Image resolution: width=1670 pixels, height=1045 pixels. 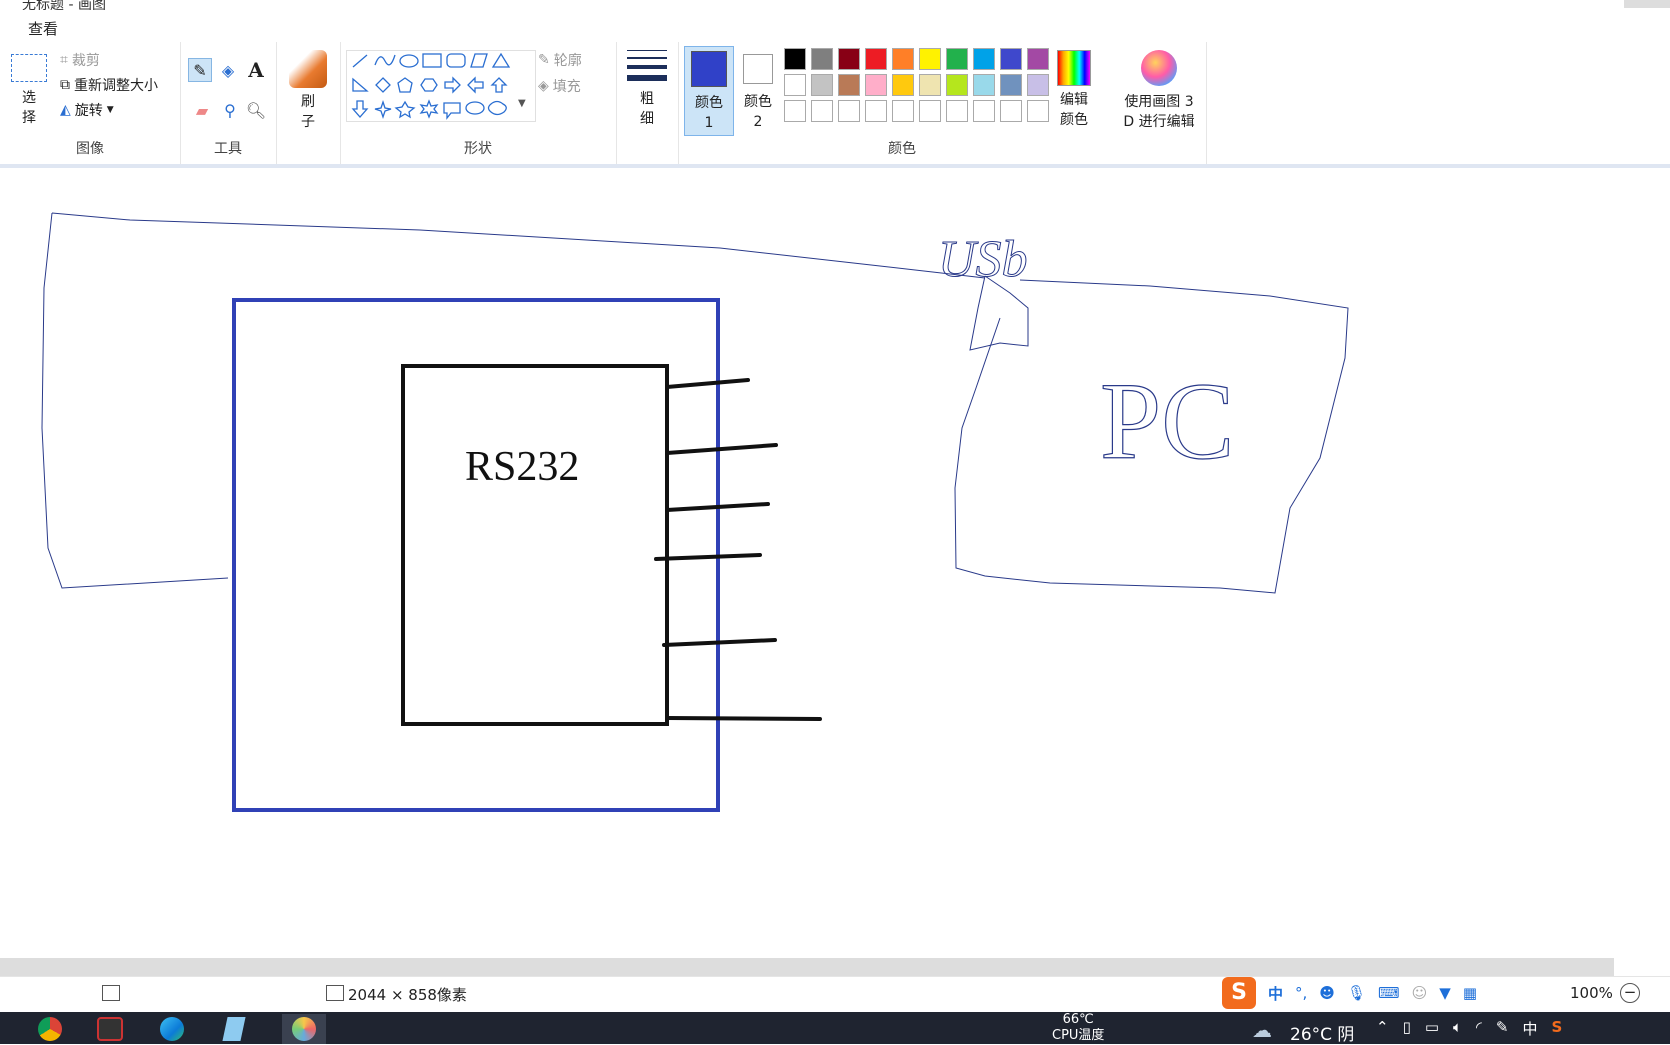 I want to click on outline-button: ✎ 轮廓, so click(x=560, y=60).